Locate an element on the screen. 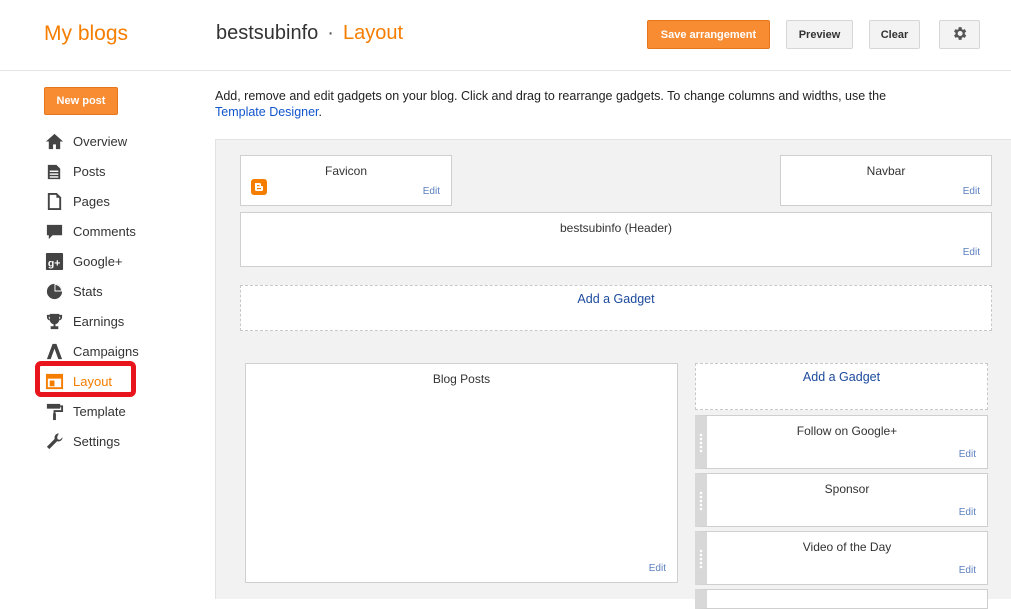 The width and height of the screenshot is (1011, 609). sidebar-item-label: Comments is located at coordinates (104, 231).